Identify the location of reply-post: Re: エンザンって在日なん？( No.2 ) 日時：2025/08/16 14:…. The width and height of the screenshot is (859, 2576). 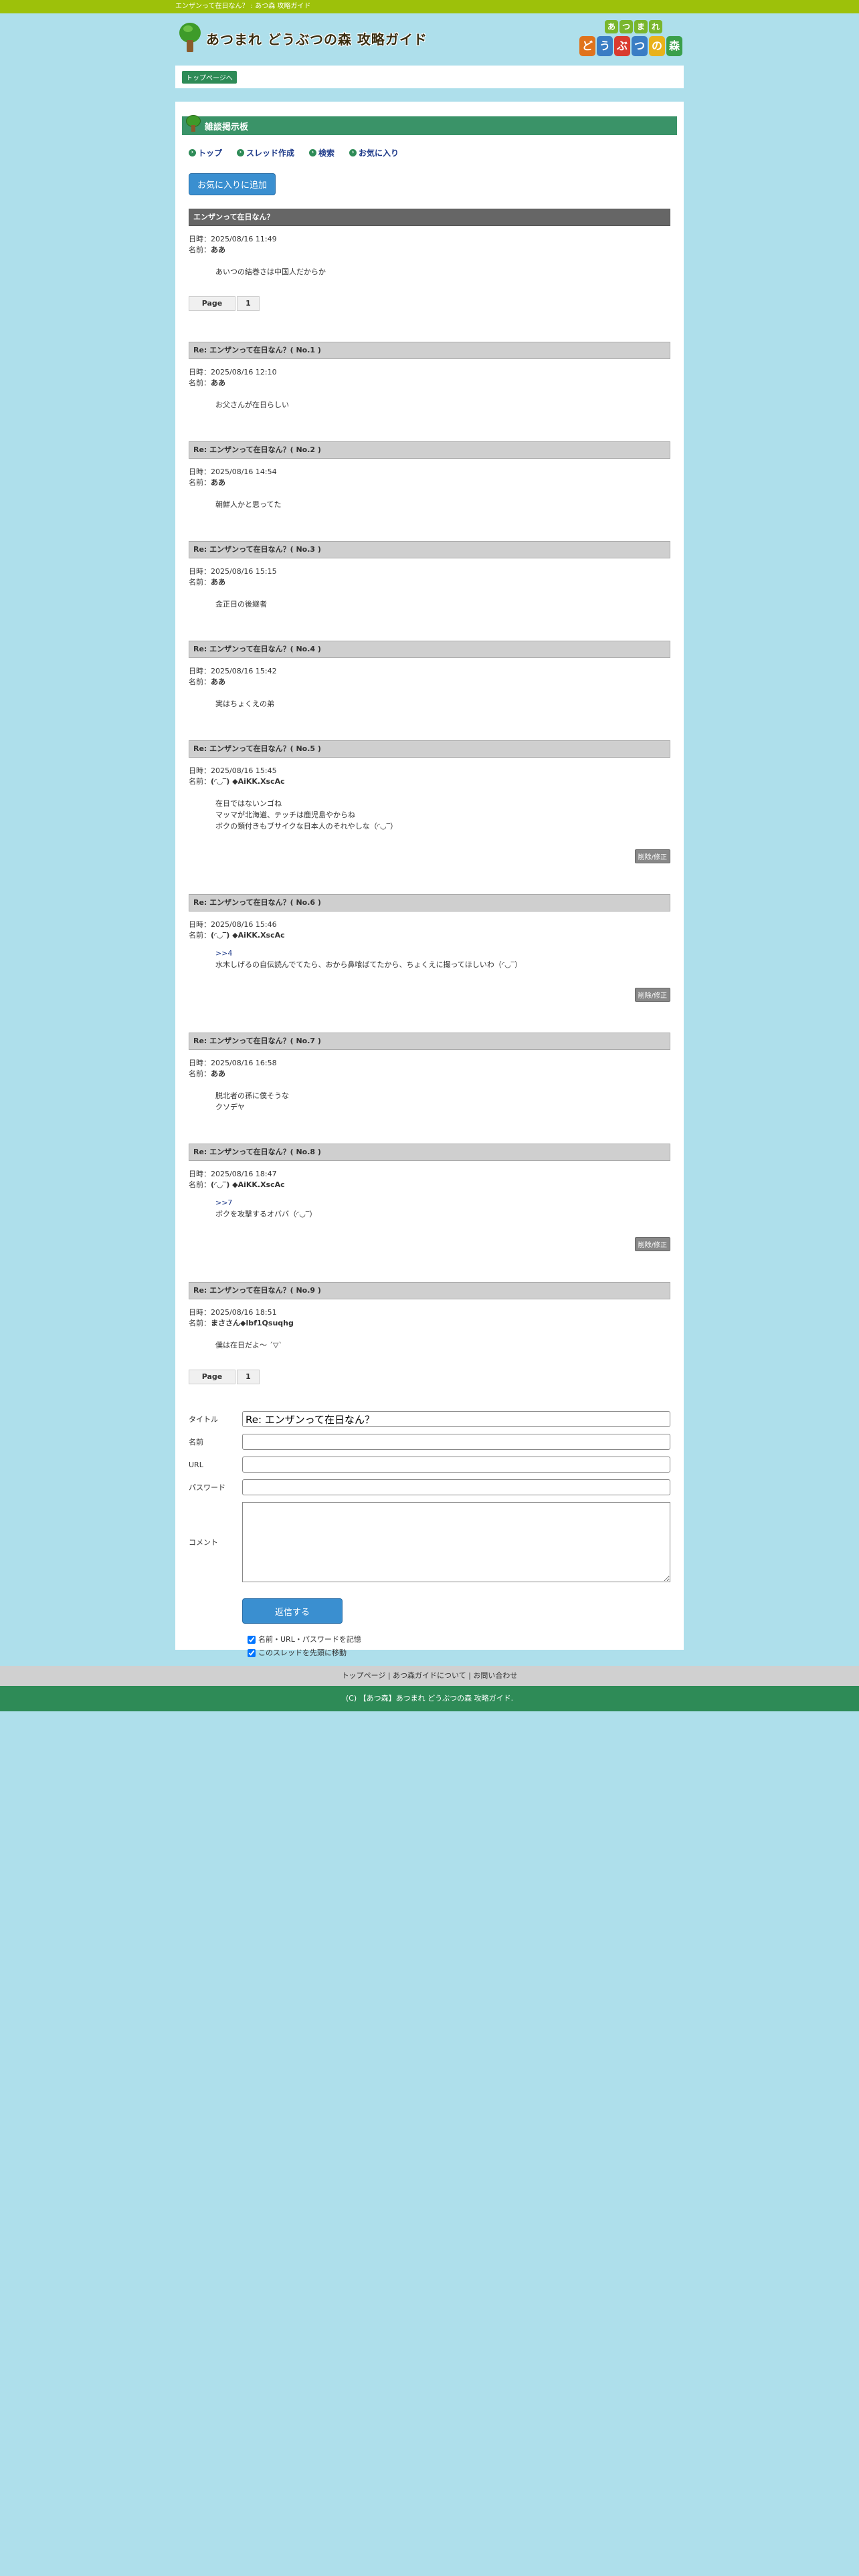
(429, 475).